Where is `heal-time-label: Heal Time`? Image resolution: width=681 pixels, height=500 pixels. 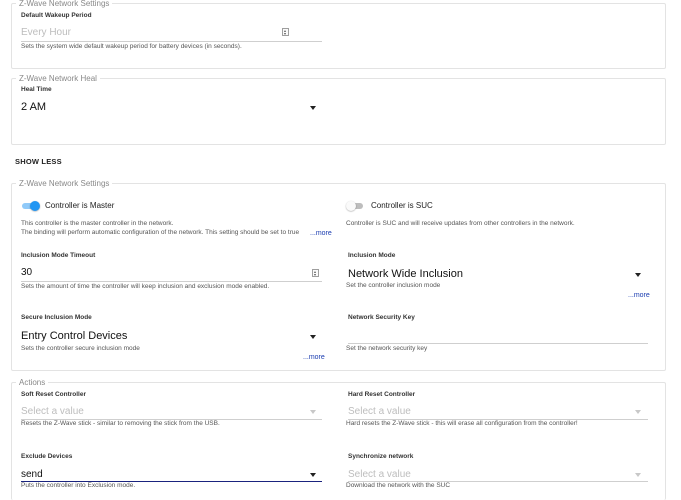 heal-time-label: Heal Time is located at coordinates (36, 89).